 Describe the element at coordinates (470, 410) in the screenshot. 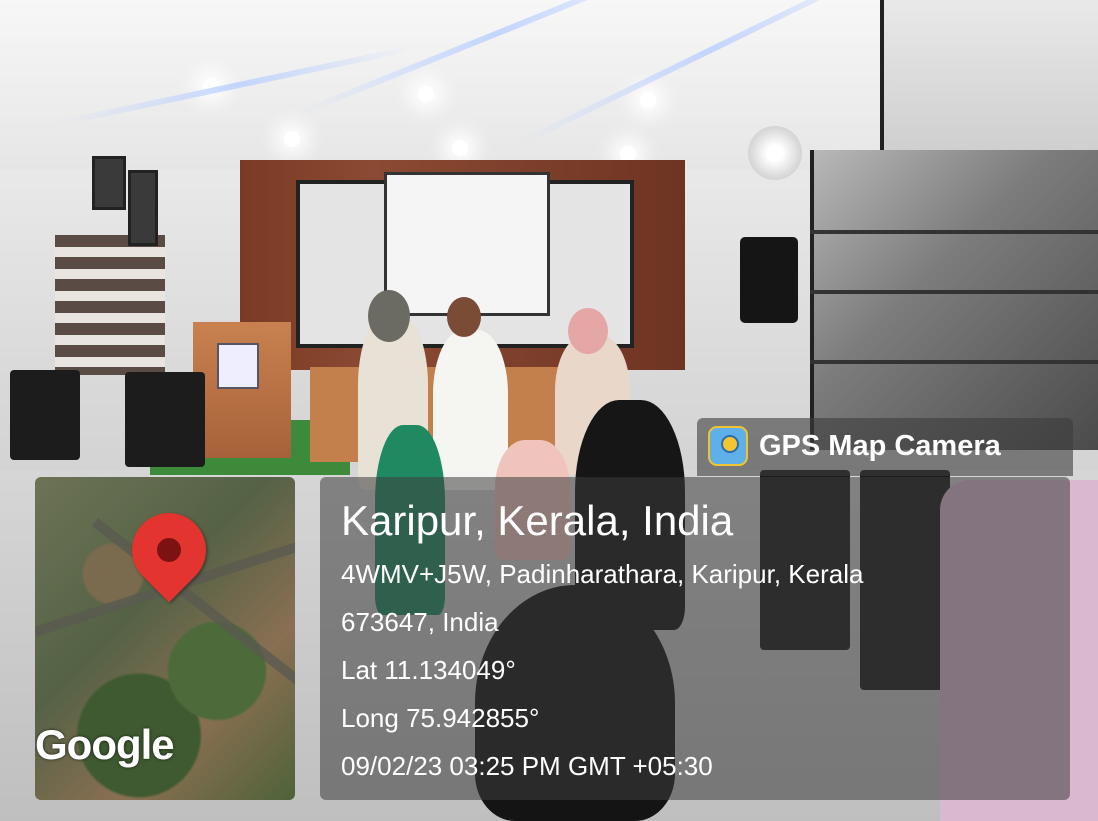

I see `person` at that location.